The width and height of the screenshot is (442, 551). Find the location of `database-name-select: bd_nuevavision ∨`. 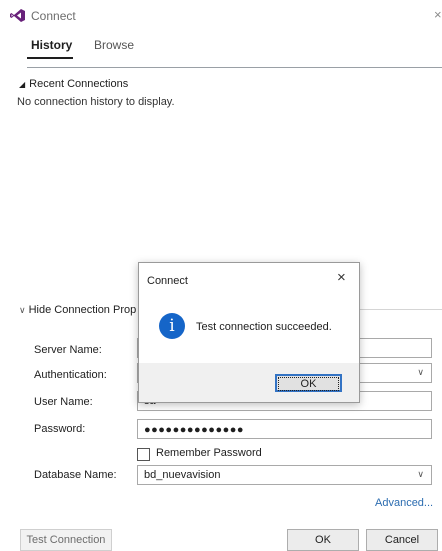

database-name-select: bd_nuevavision ∨ is located at coordinates (284, 475).